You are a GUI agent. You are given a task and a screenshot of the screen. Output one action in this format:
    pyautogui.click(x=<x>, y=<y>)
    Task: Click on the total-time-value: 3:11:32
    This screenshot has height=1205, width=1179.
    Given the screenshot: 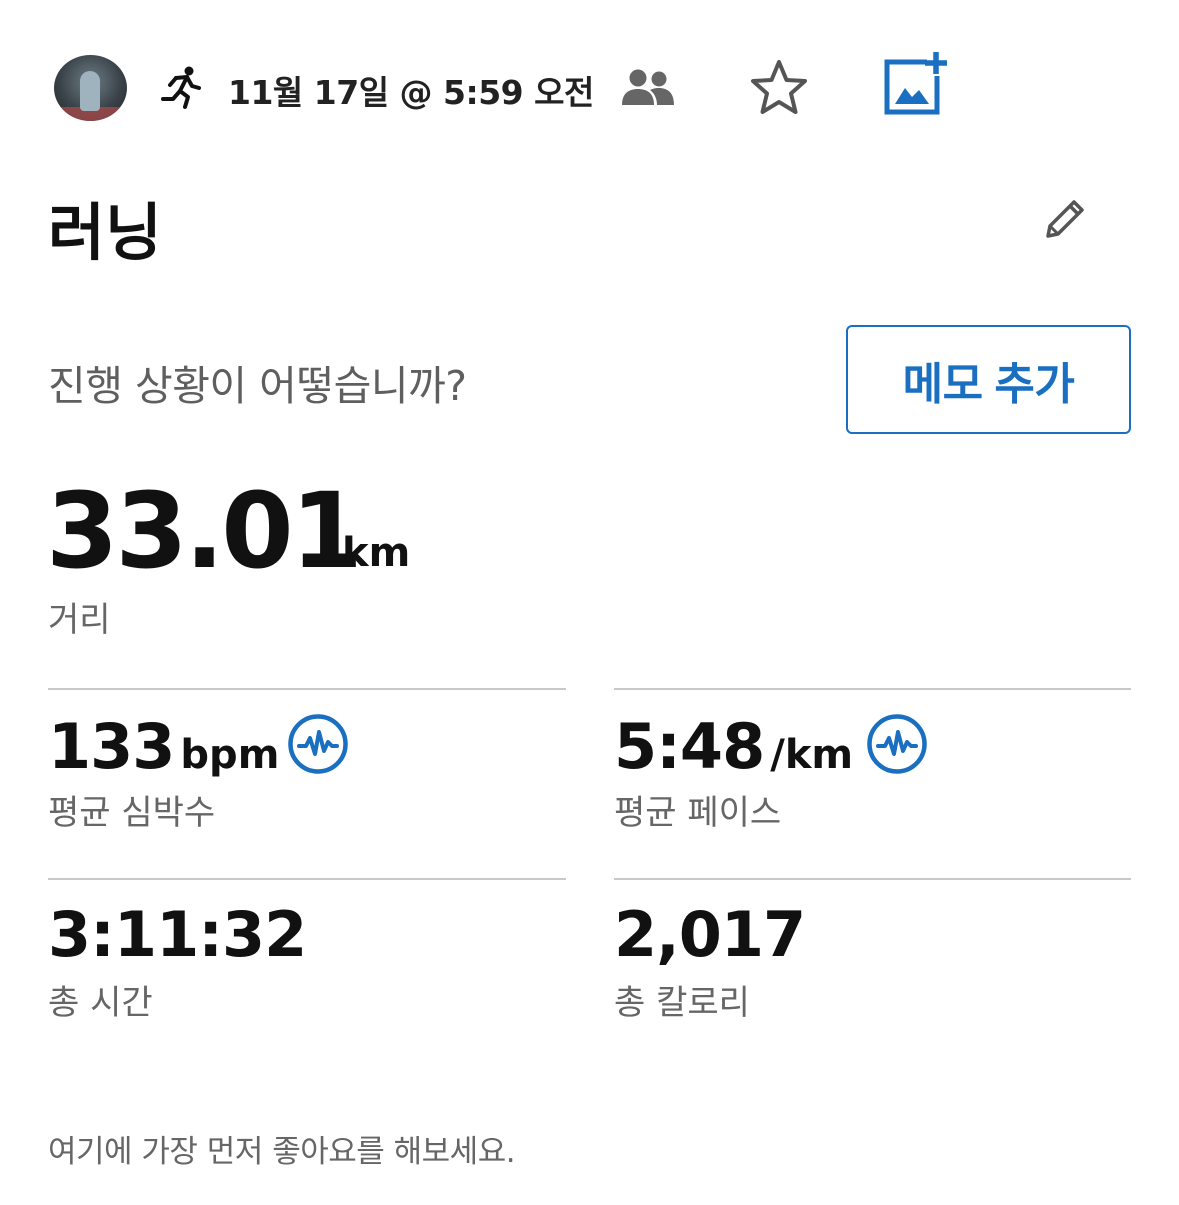 What is the action you would take?
    pyautogui.click(x=177, y=934)
    